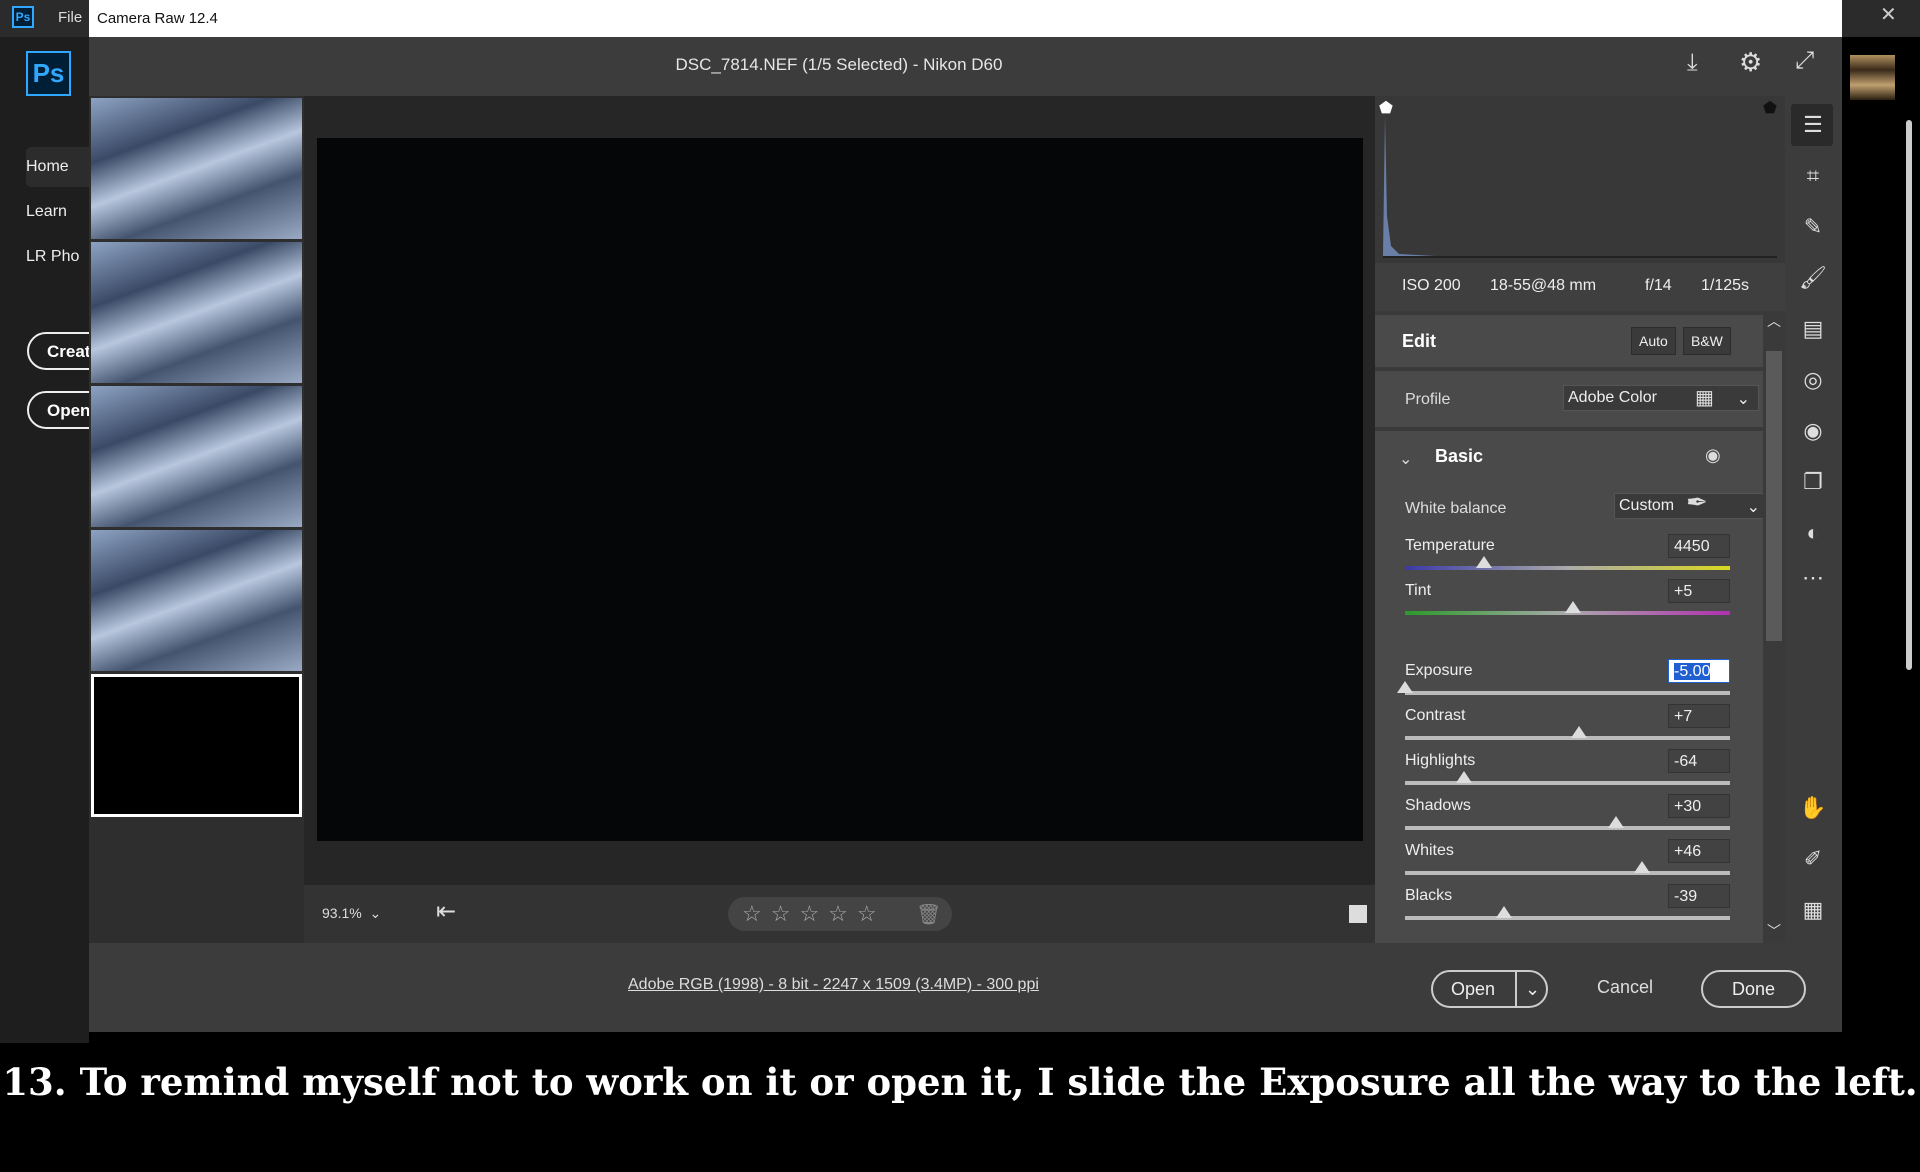  What do you see at coordinates (1813, 482) in the screenshot?
I see `snapshots-icon: ❐` at bounding box center [1813, 482].